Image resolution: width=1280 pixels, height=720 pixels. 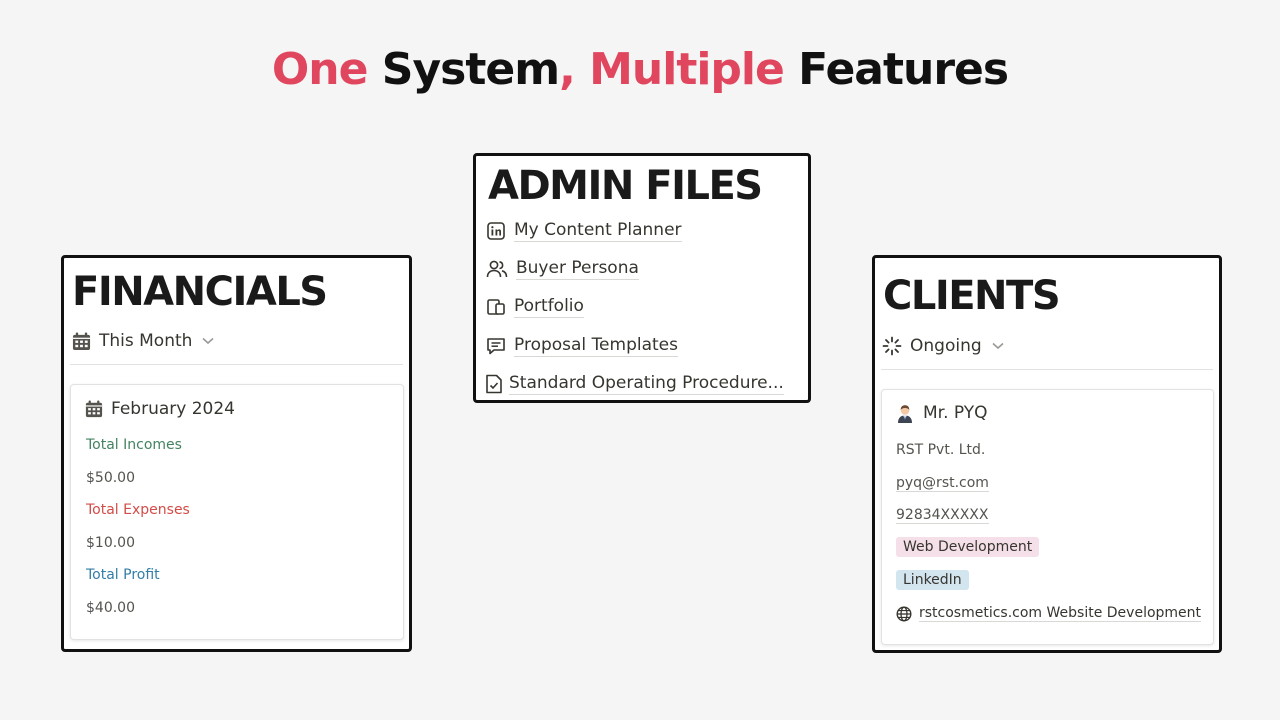 I want to click on client-project-link: rstcosmetics.com Website Development, so click(x=1049, y=613).